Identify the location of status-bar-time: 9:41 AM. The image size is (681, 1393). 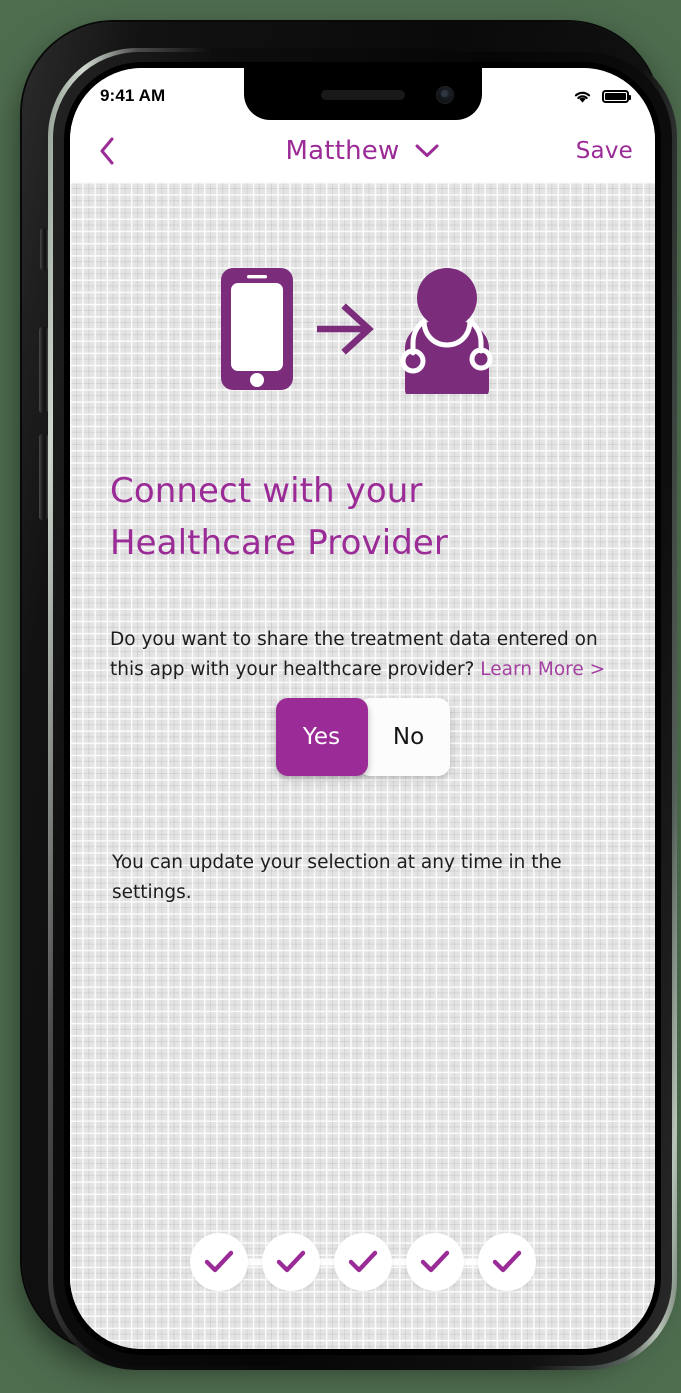
(133, 95).